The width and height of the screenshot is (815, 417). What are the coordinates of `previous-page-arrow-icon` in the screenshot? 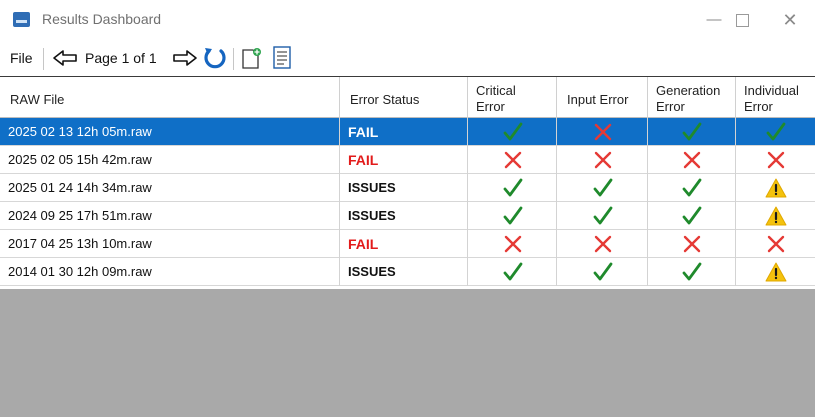 It's located at (65, 58).